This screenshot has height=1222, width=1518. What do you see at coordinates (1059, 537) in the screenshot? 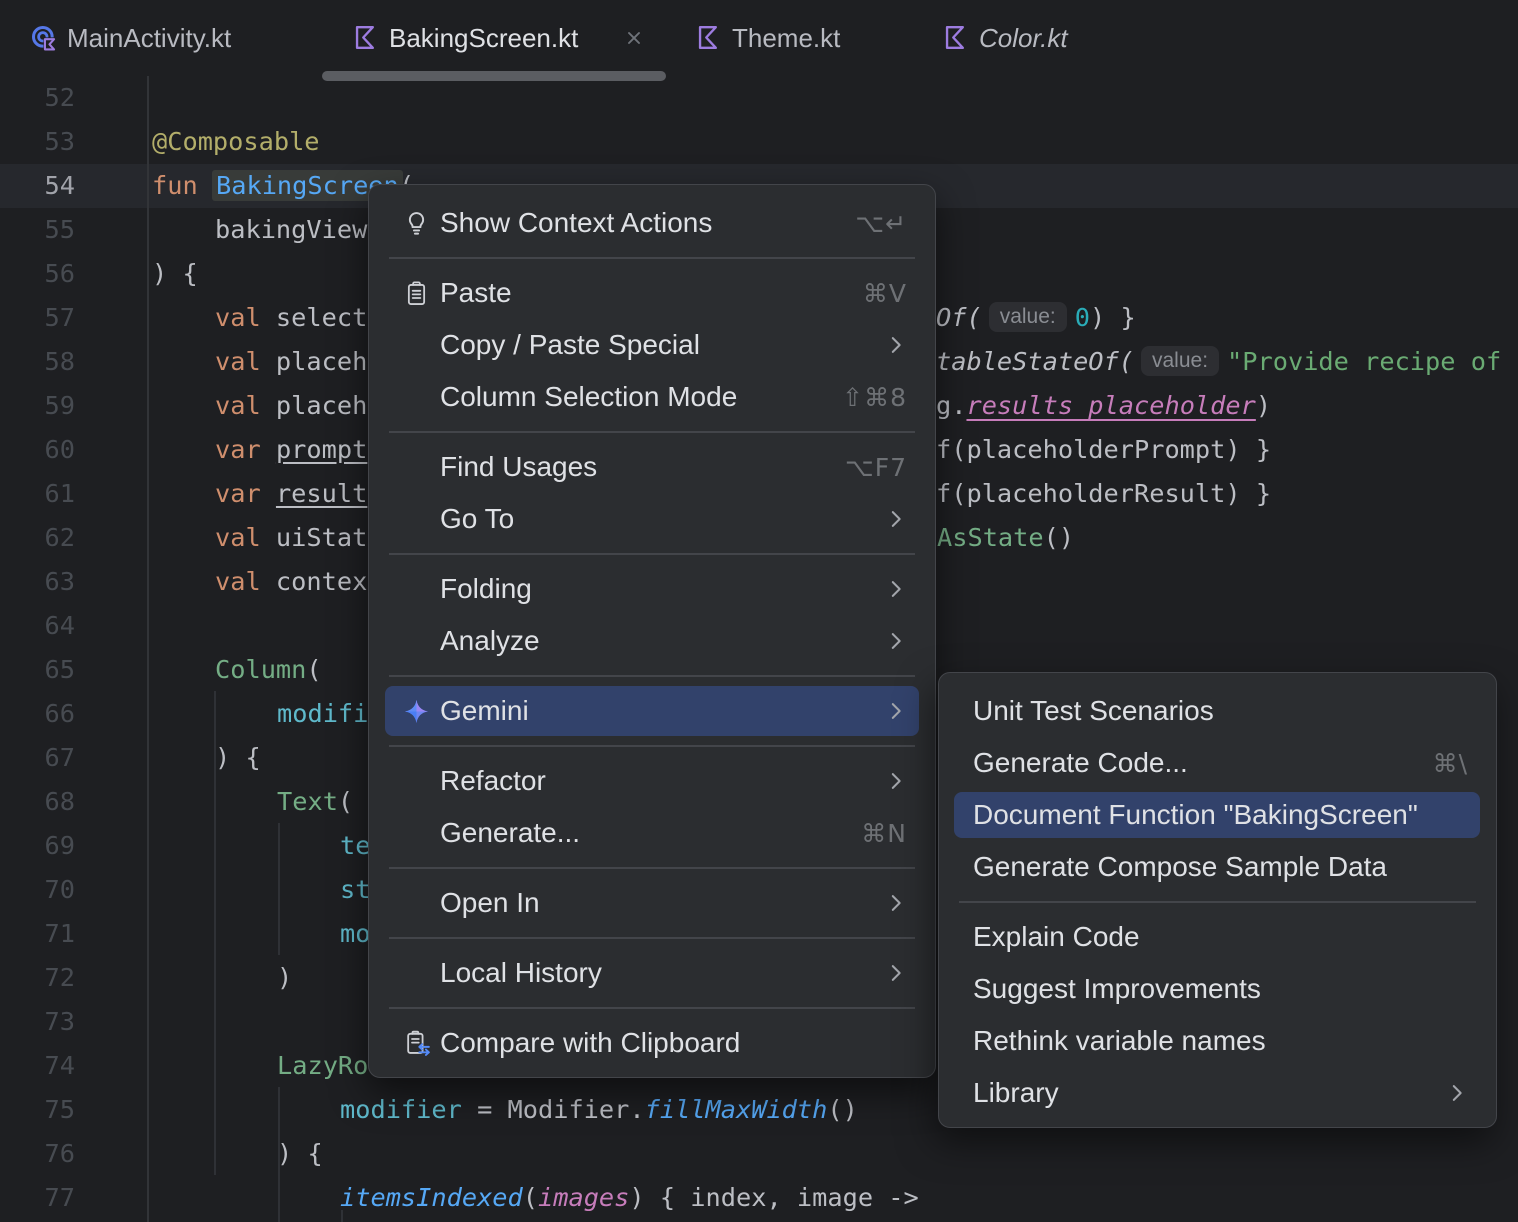
I see `code-token: ()` at bounding box center [1059, 537].